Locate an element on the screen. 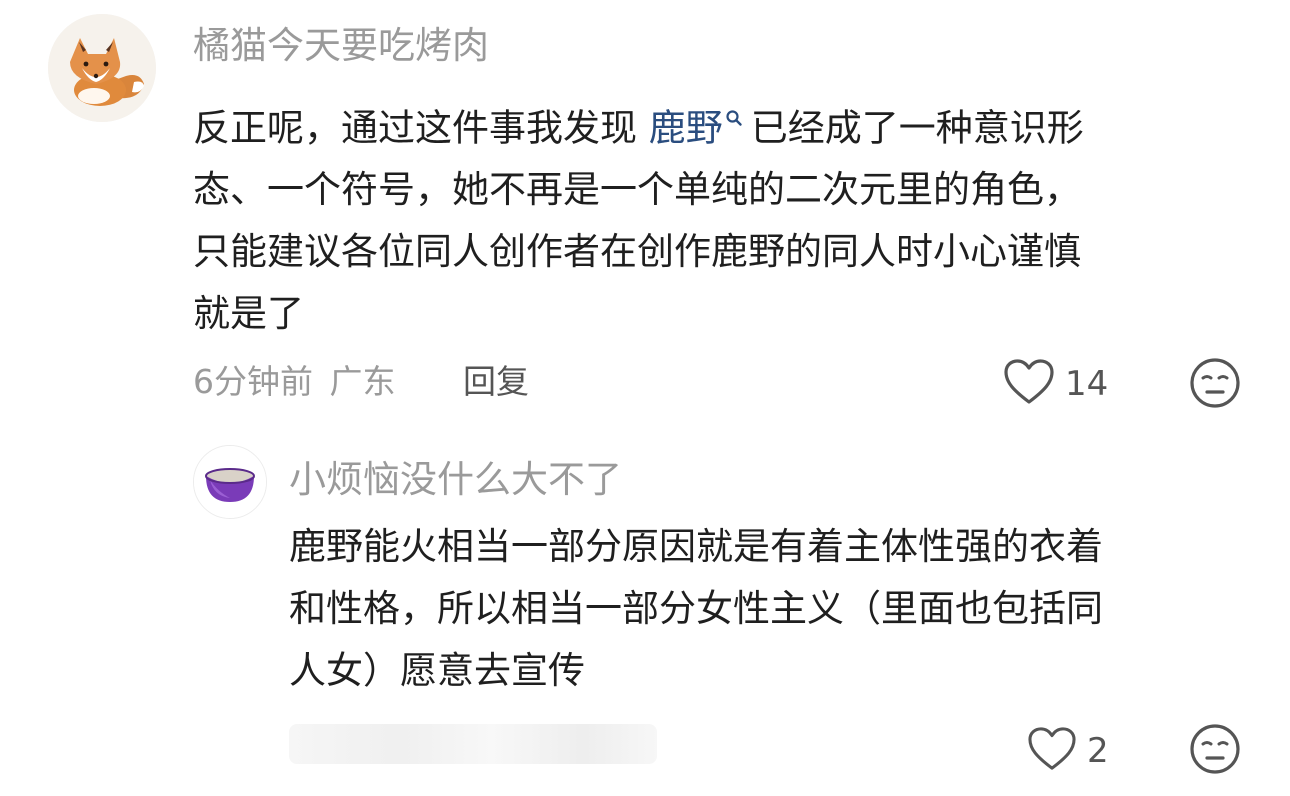 The image size is (1290, 796). comment-line: 就是了 is located at coordinates (248, 314).